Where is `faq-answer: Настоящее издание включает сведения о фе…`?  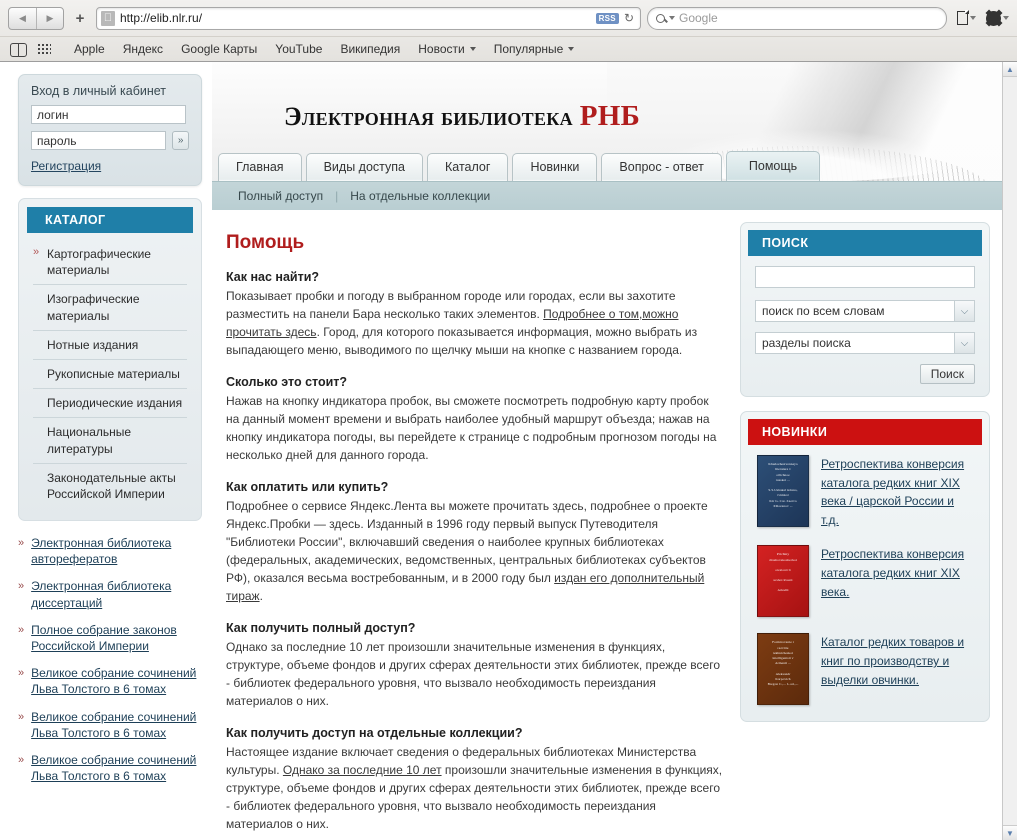 faq-answer: Настоящее издание включает сведения о фе… is located at coordinates (475, 788).